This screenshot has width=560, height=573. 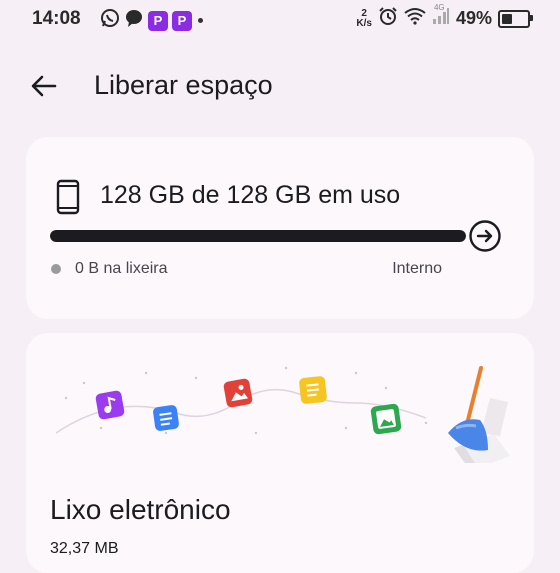 What do you see at coordinates (250, 195) in the screenshot?
I see `storage-usage-text: 128 GB de 128 GB em uso` at bounding box center [250, 195].